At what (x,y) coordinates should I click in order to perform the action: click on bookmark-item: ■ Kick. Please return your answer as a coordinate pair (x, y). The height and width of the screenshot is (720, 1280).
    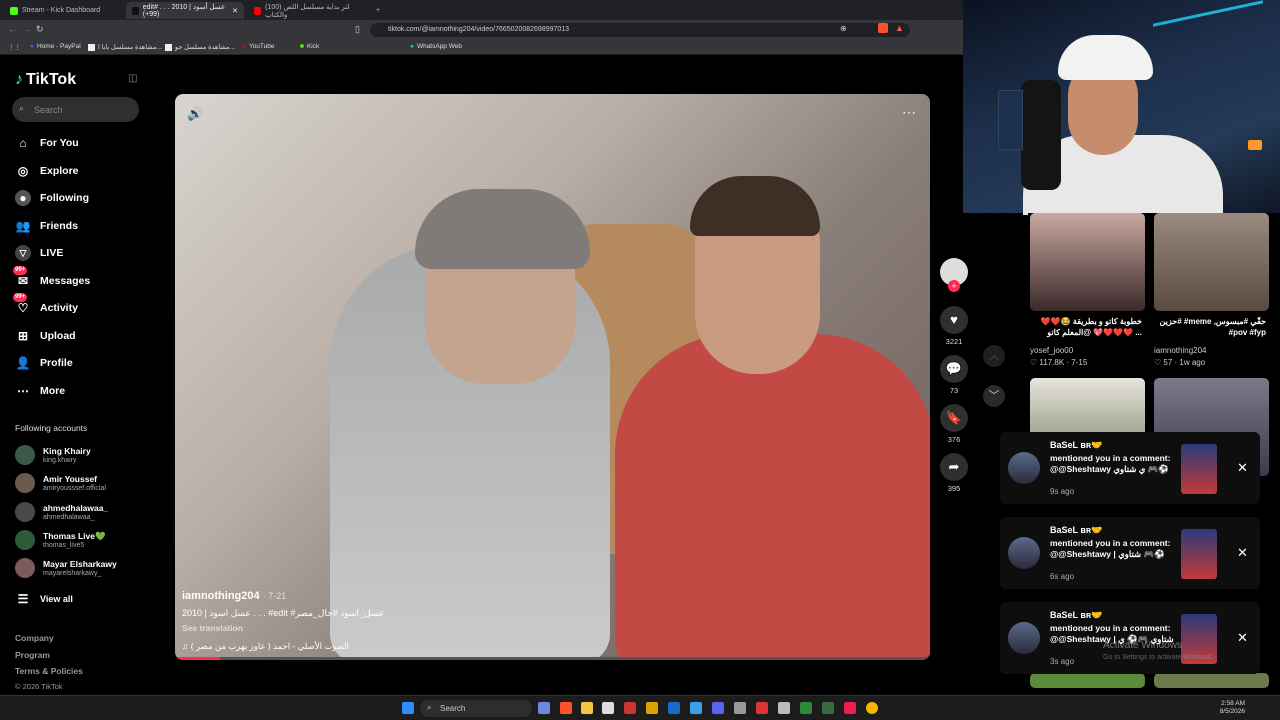
    Looking at the image, I should click on (309, 46).